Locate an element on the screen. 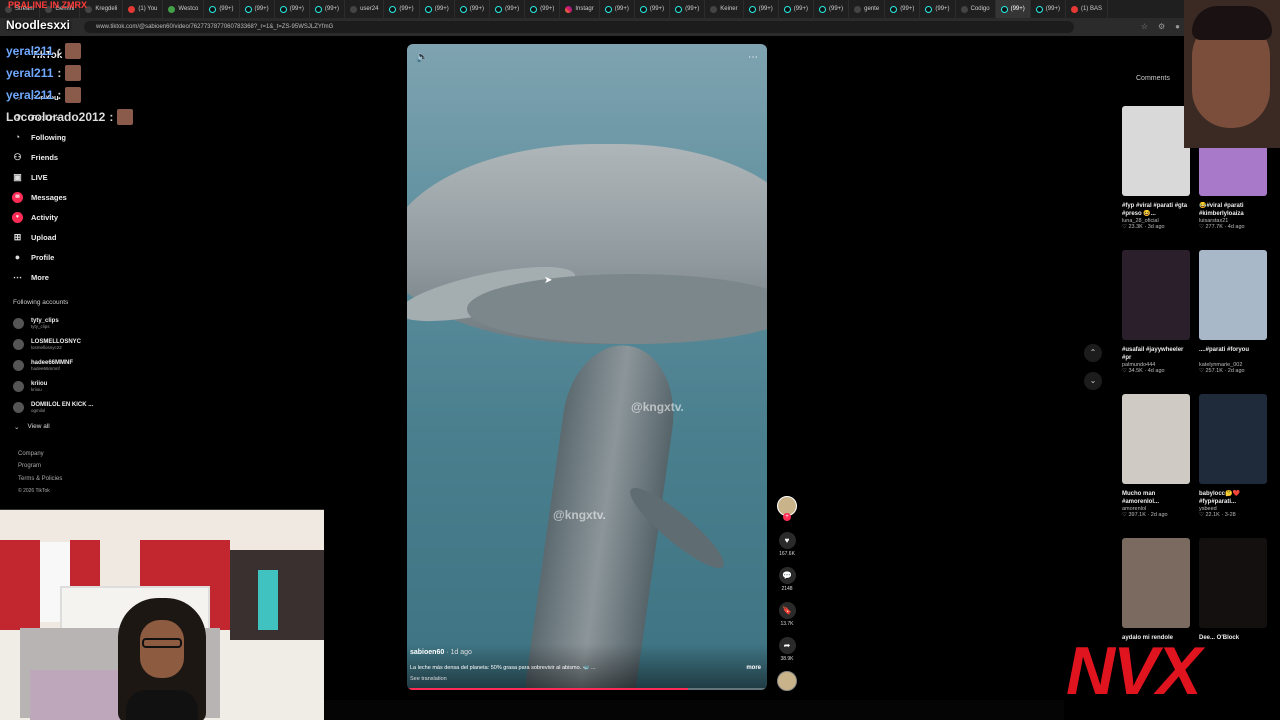 The image size is (1280, 720). guest-facecam is located at coordinates (1232, 74).